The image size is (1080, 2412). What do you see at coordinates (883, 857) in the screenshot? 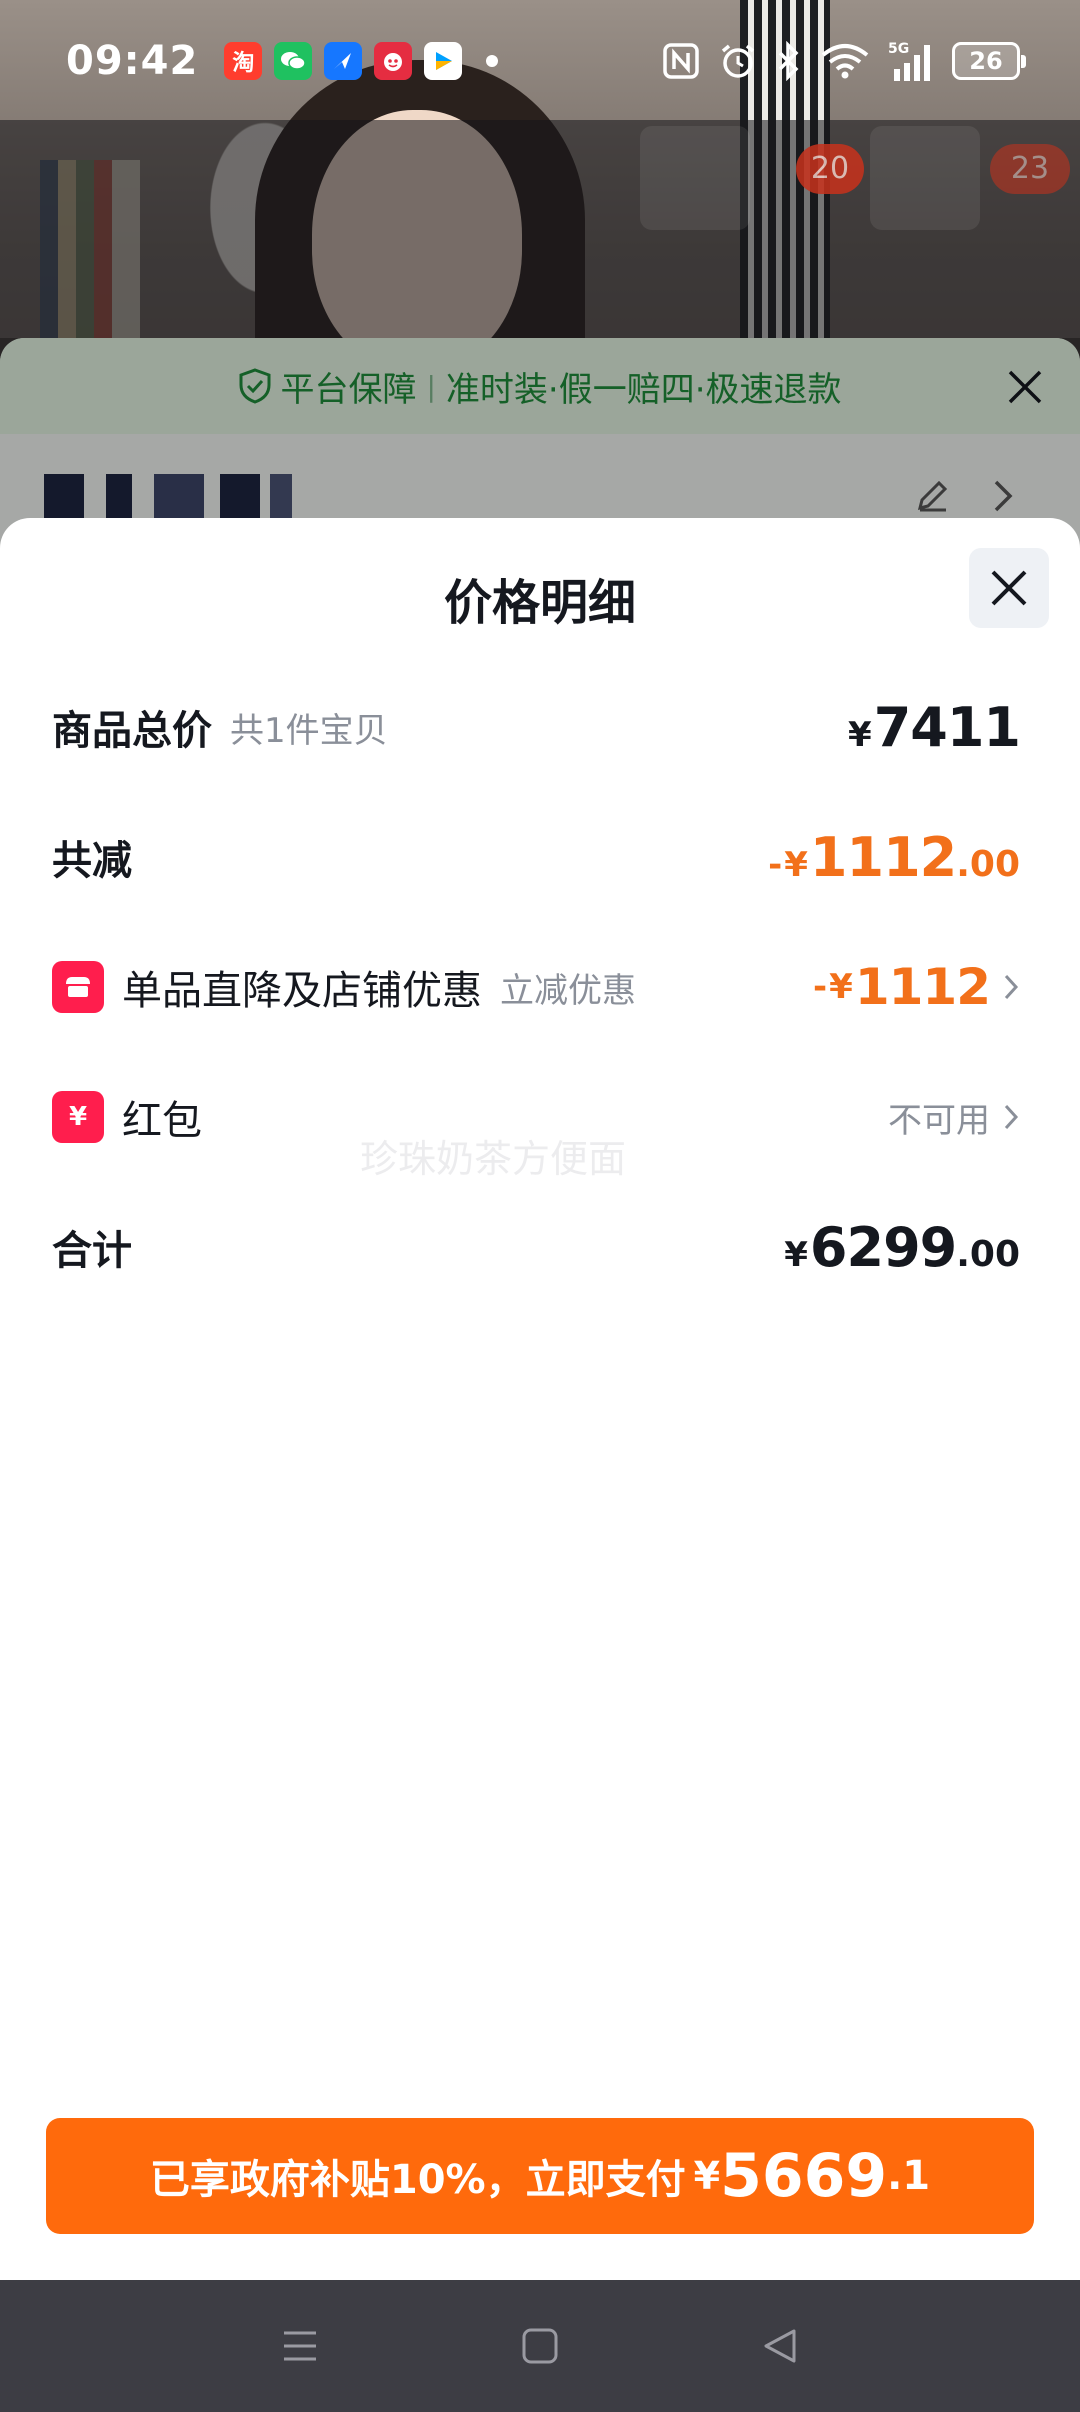
I see `total-discount-amount: 1112` at bounding box center [883, 857].